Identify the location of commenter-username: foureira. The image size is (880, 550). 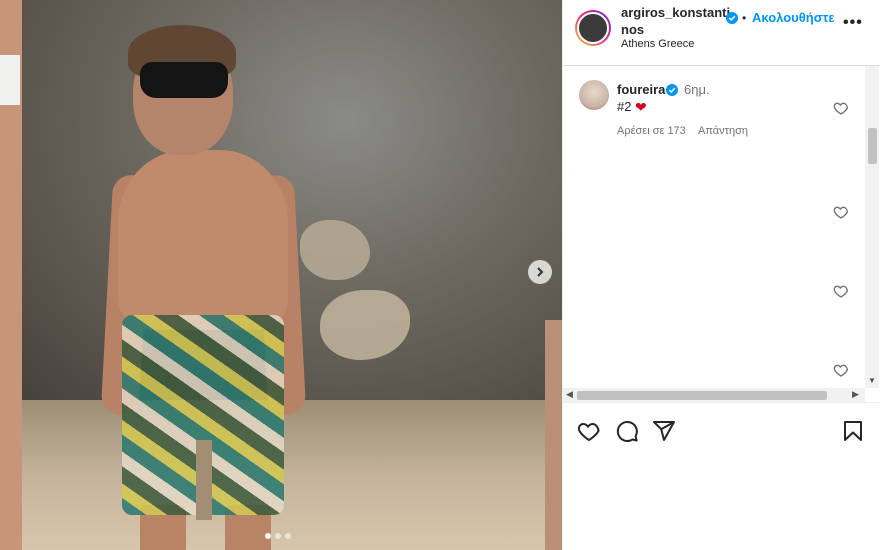
(641, 89).